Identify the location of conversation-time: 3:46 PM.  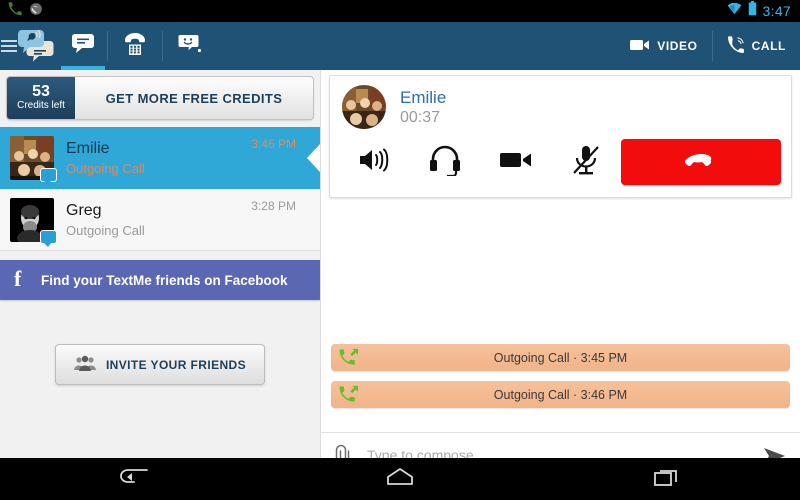
(273, 144).